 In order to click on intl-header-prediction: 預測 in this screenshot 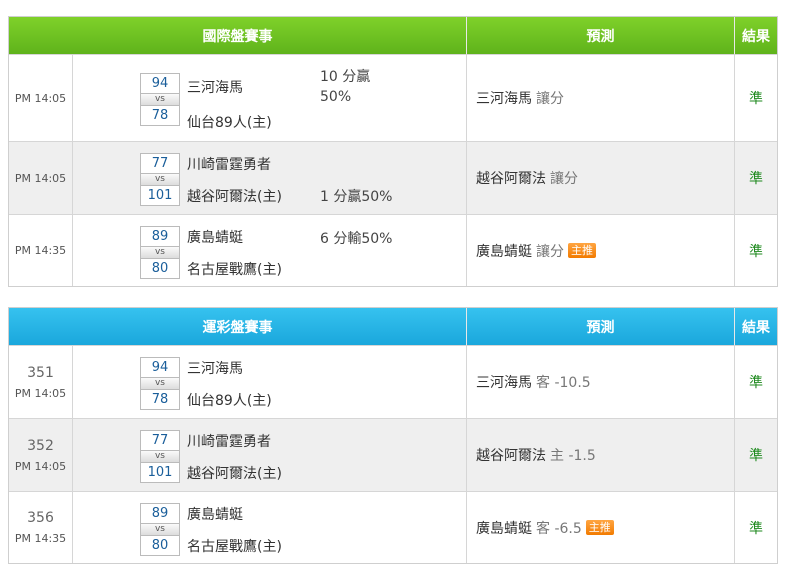, I will do `click(601, 35)`.